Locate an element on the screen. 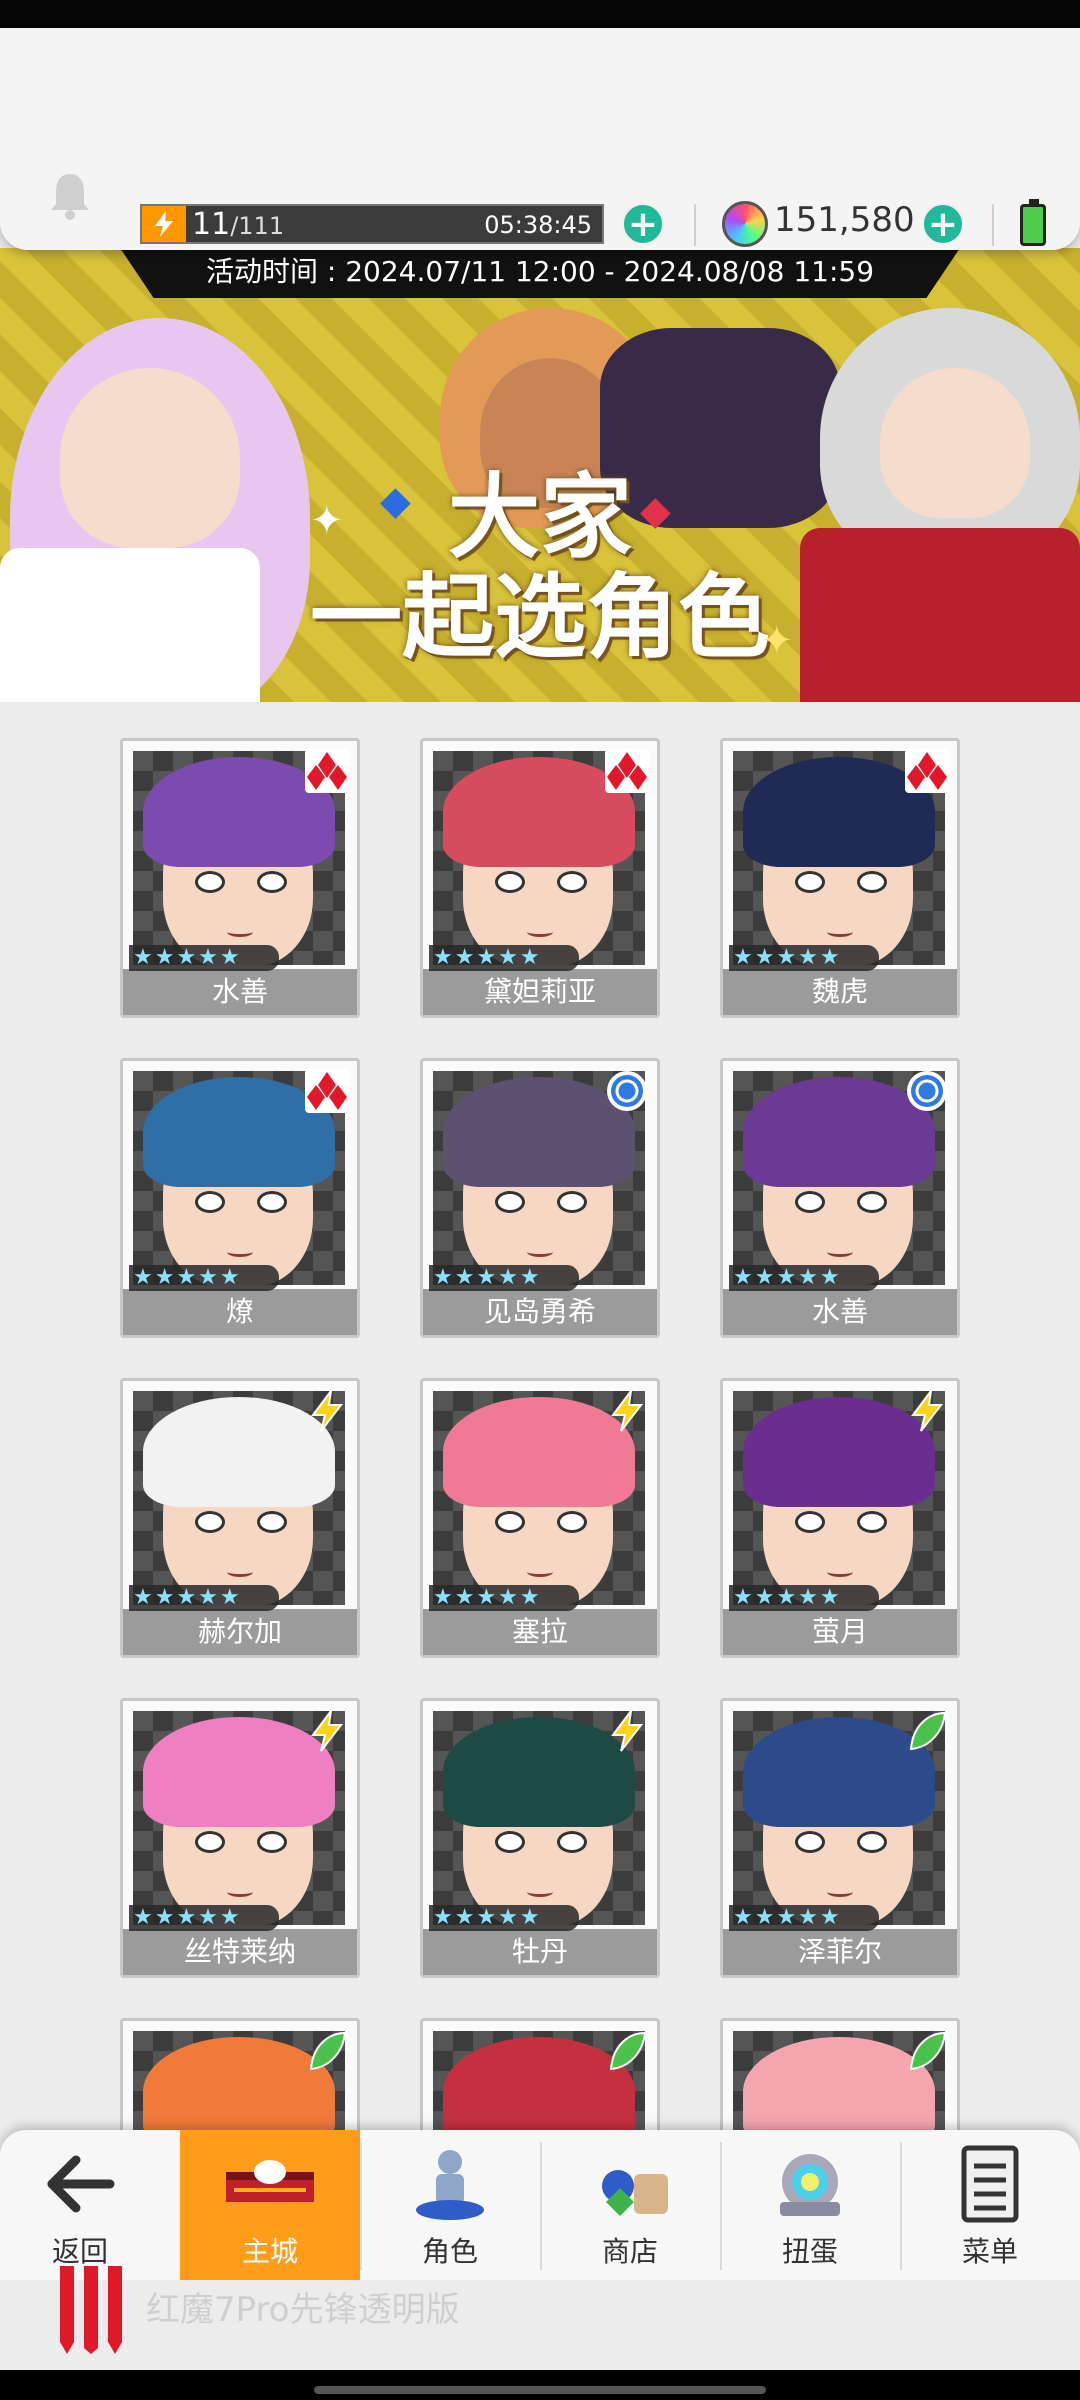  gem-icon is located at coordinates (745, 224).